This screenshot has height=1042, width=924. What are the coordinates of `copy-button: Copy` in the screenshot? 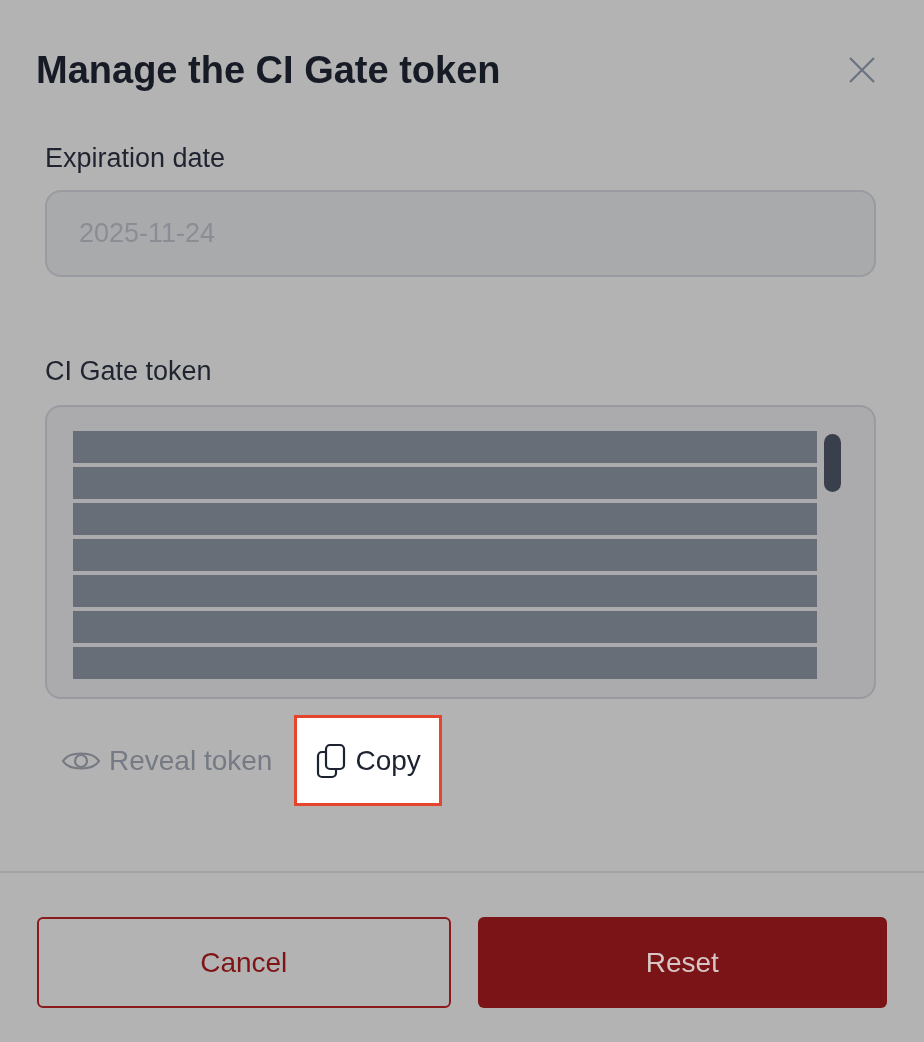 It's located at (368, 760).